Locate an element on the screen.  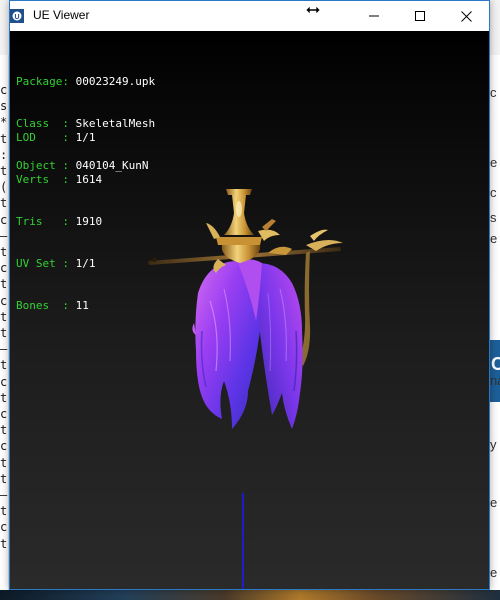
background-text-line: * is located at coordinates (4, 122).